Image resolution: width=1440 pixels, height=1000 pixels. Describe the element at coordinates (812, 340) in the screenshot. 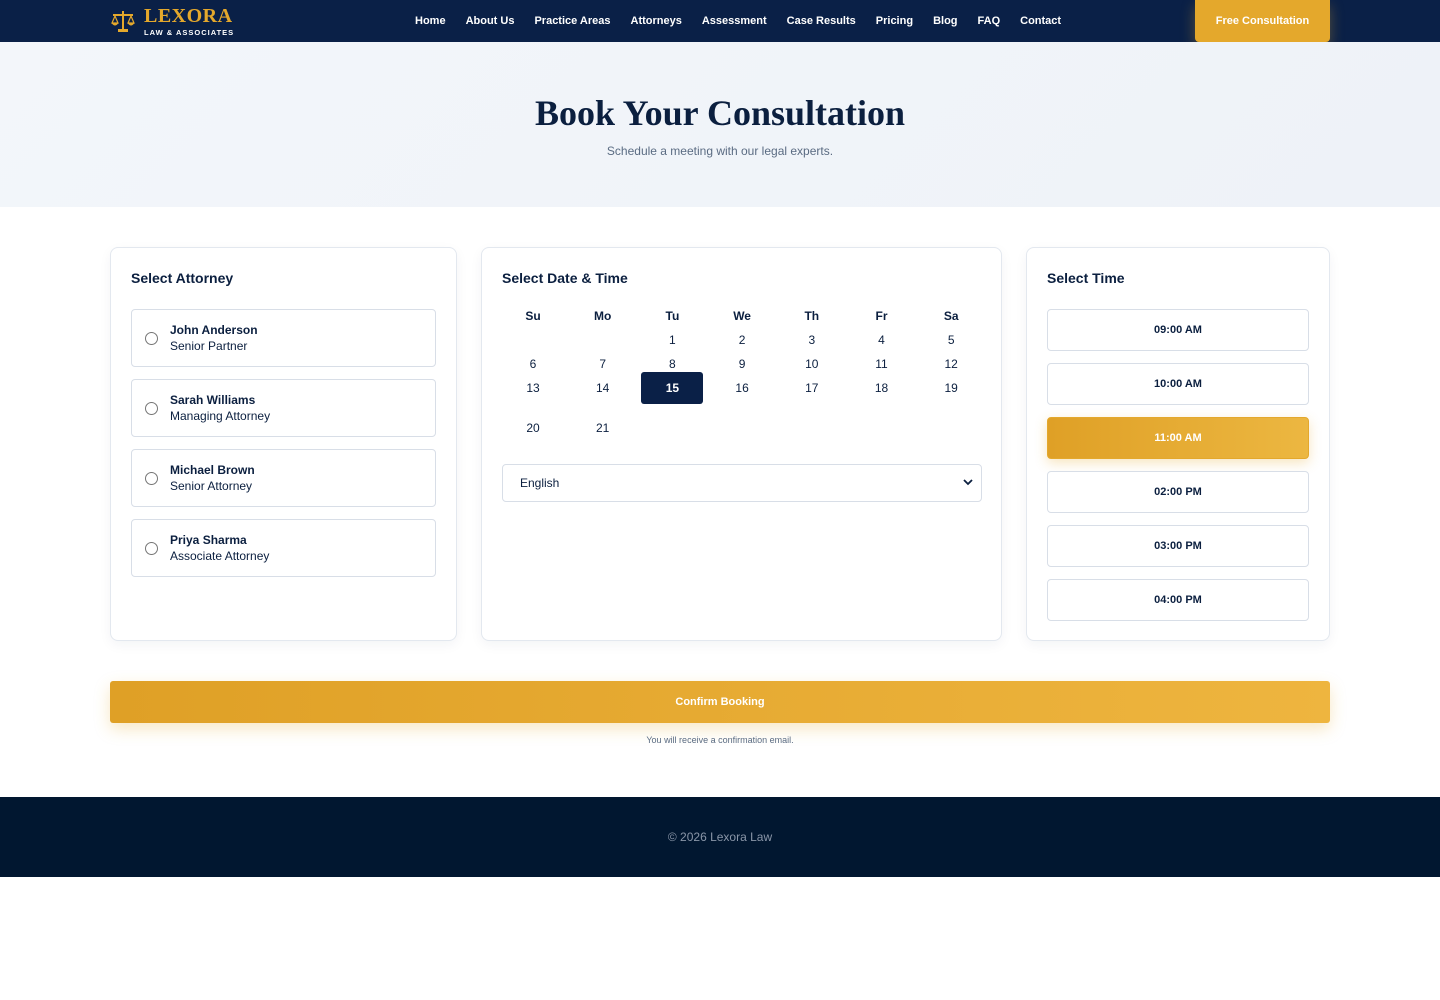

I see `calendar-day: 3` at that location.